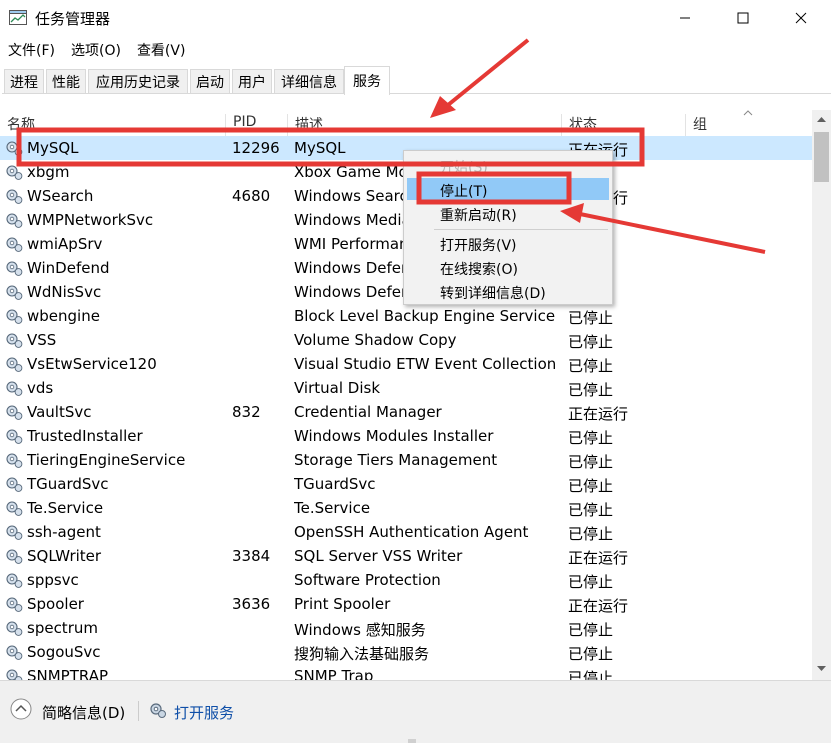 The image size is (831, 743). What do you see at coordinates (406, 580) in the screenshot?
I see `service-row: sppsvc Software Protection 已停止` at bounding box center [406, 580].